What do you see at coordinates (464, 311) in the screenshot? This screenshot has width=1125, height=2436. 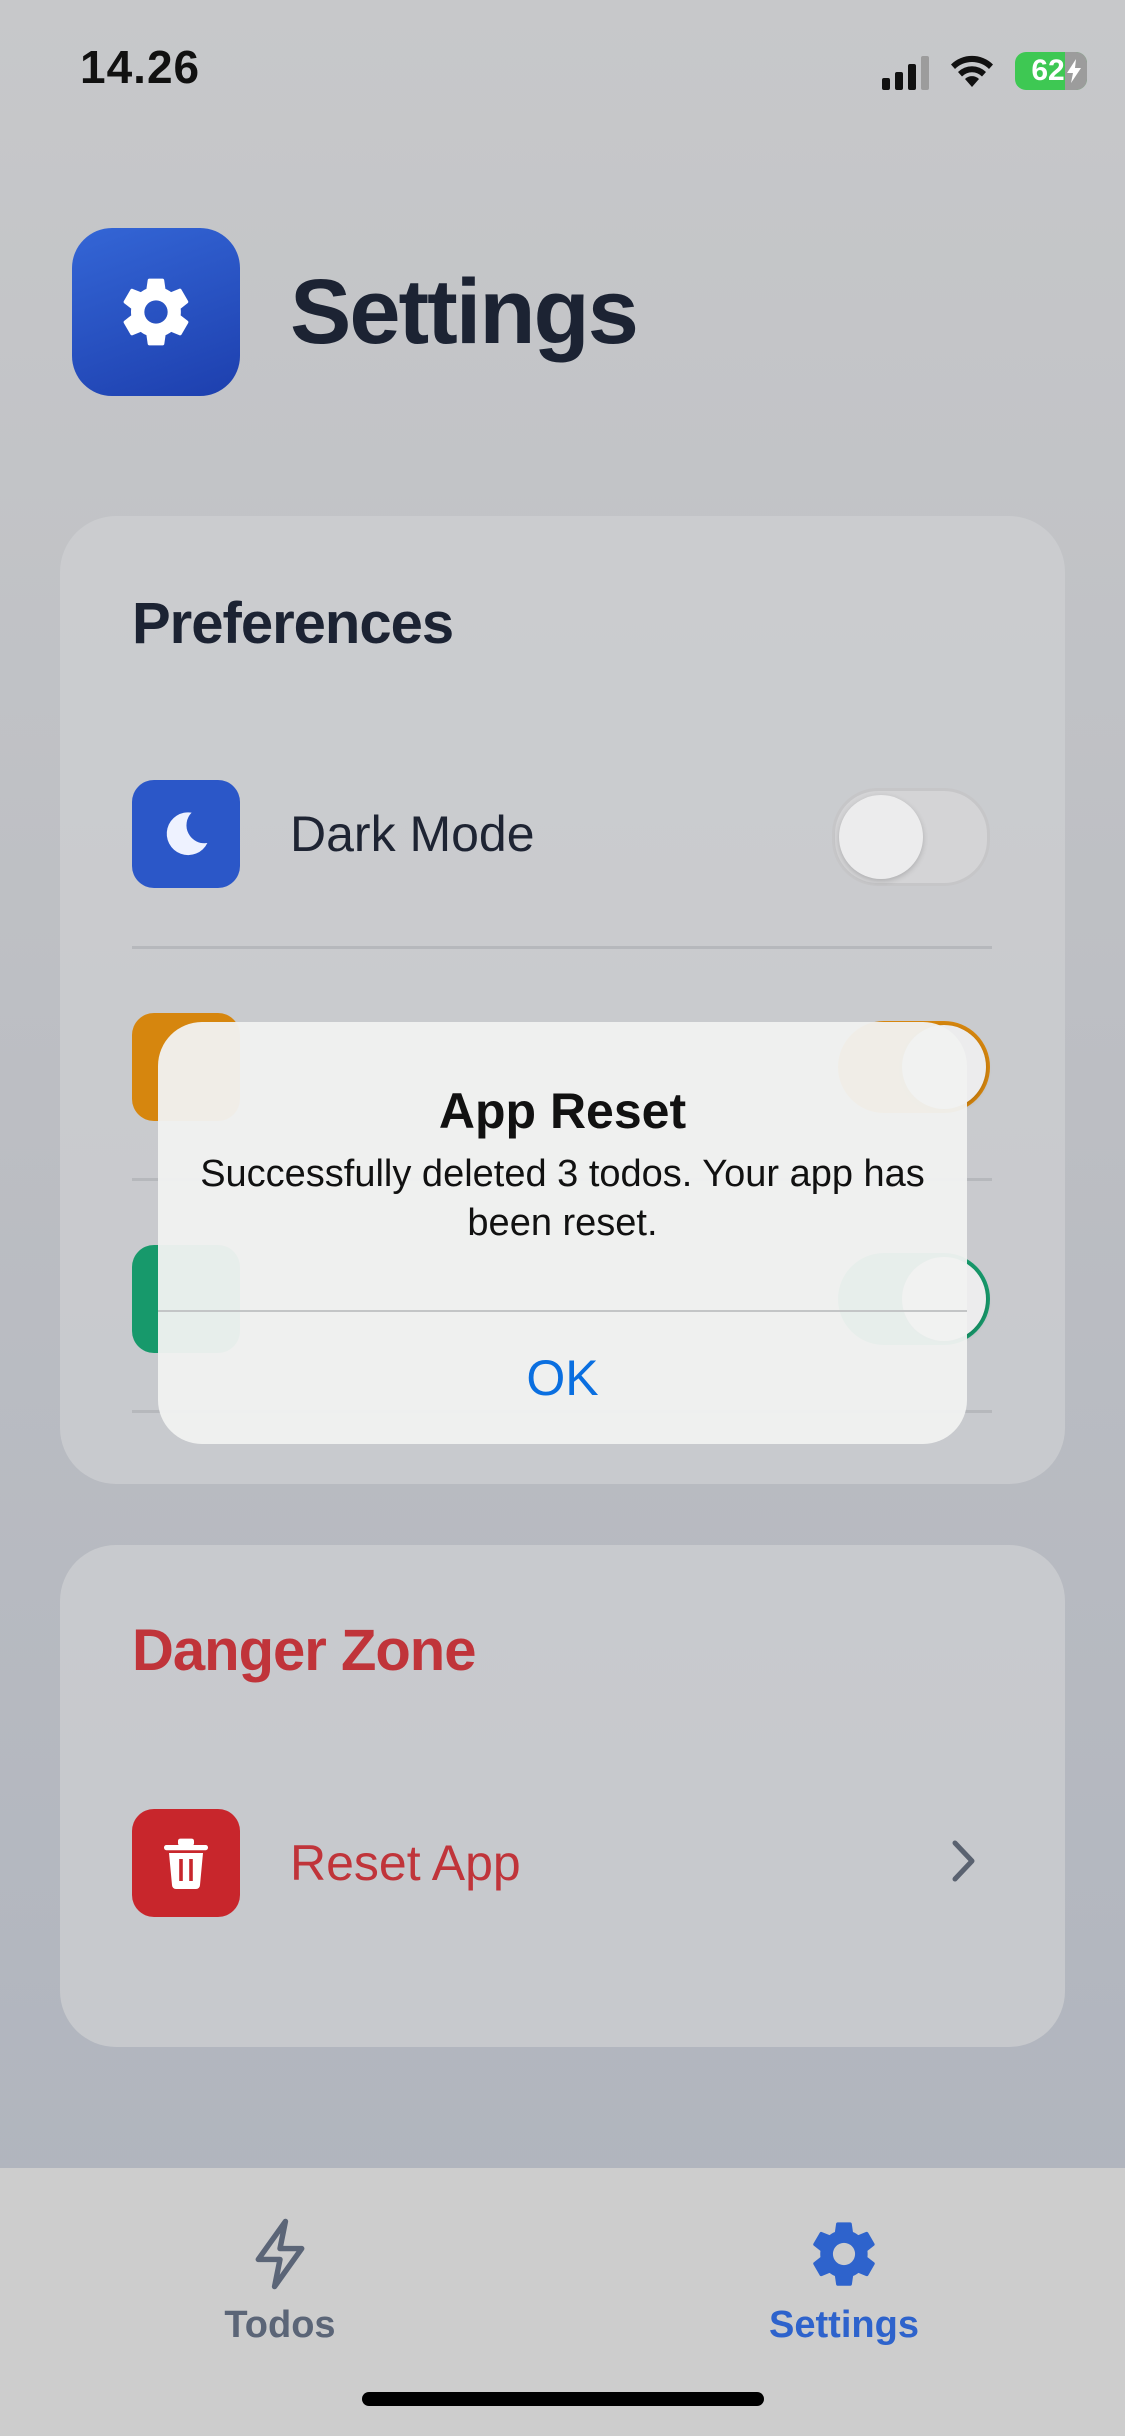 I see `page-title: Settings` at bounding box center [464, 311].